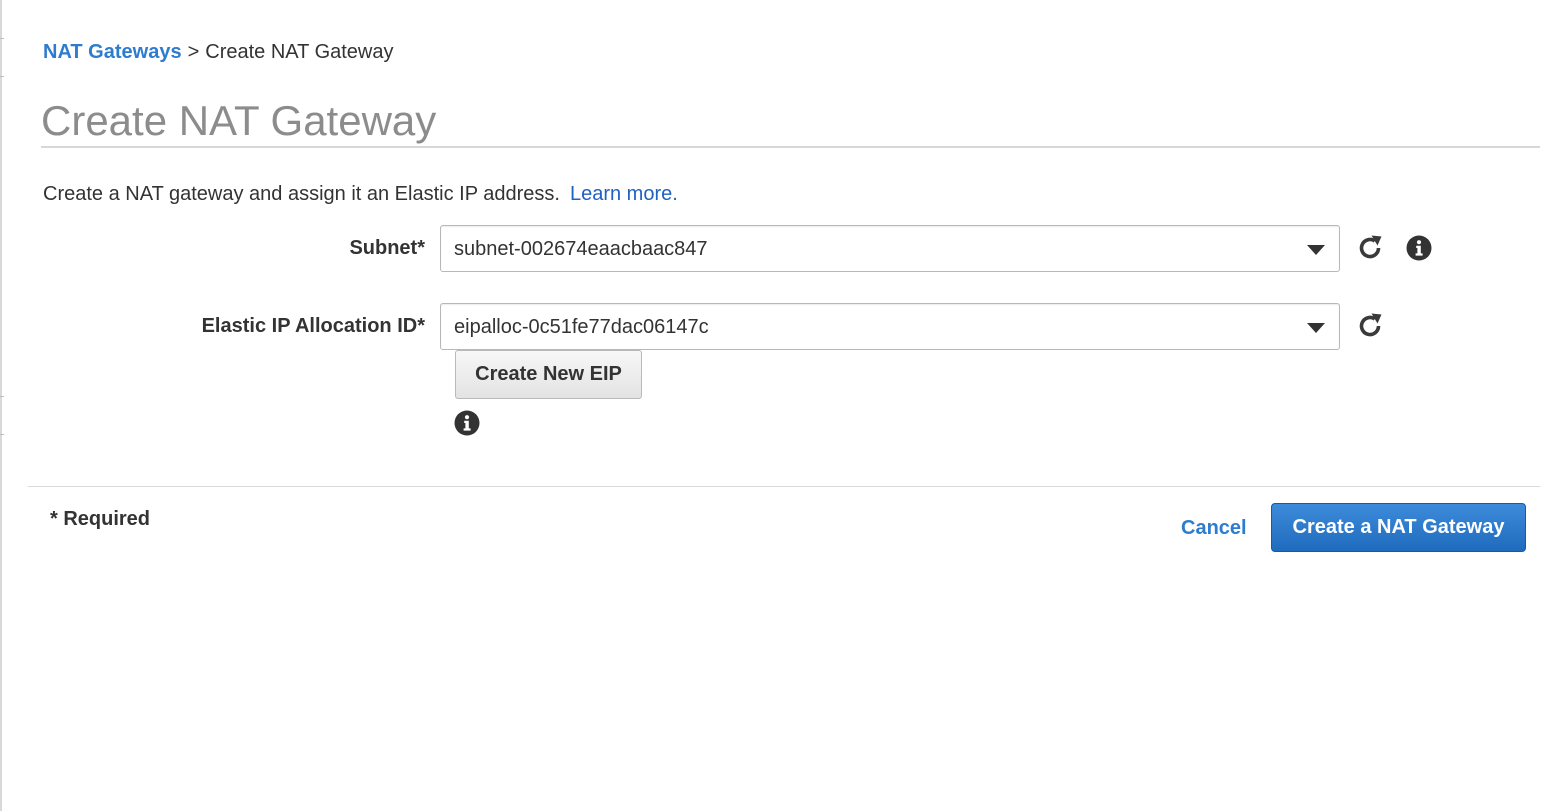 The image size is (1544, 811). What do you see at coordinates (548, 374) in the screenshot?
I see `create-new-eip-button: Create New EIP` at bounding box center [548, 374].